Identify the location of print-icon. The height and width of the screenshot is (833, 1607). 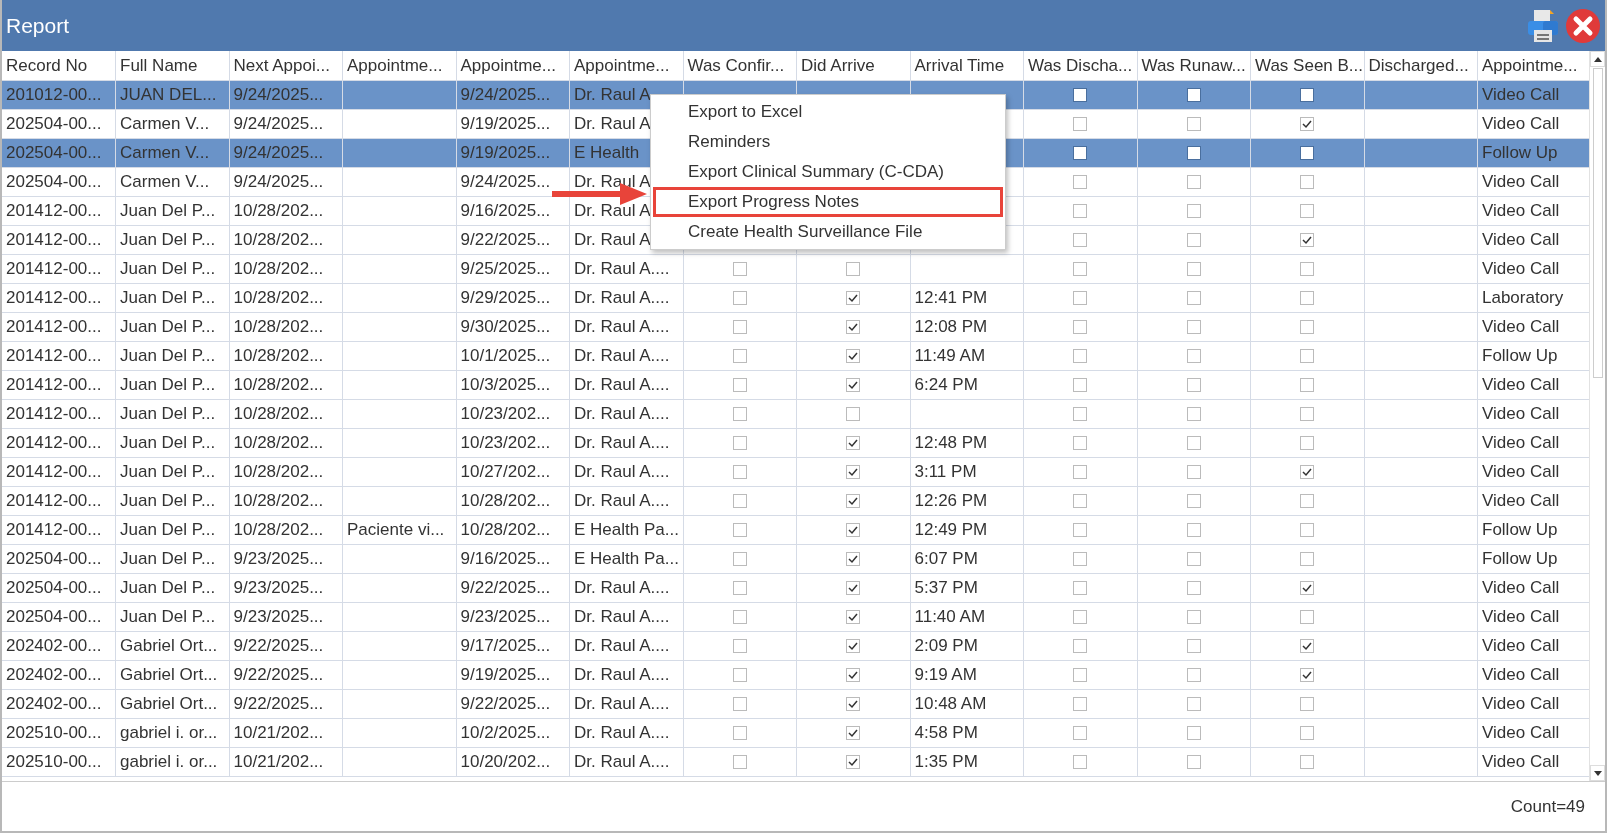
(1543, 25).